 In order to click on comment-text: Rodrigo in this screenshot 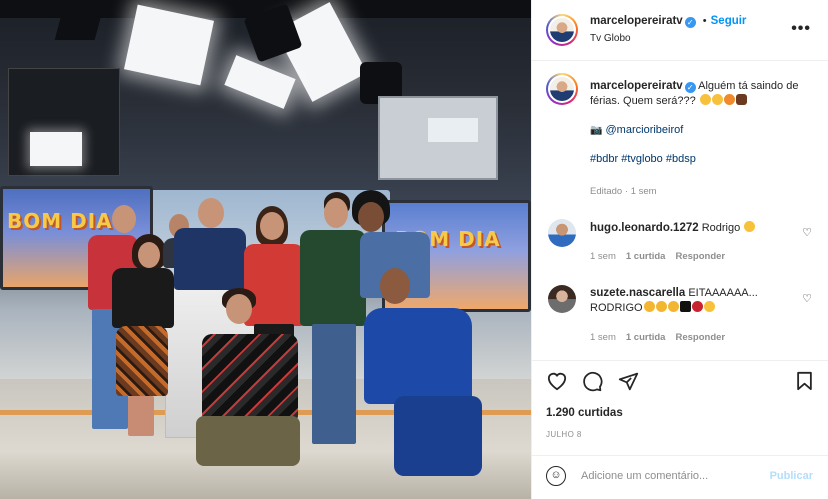, I will do `click(721, 228)`.